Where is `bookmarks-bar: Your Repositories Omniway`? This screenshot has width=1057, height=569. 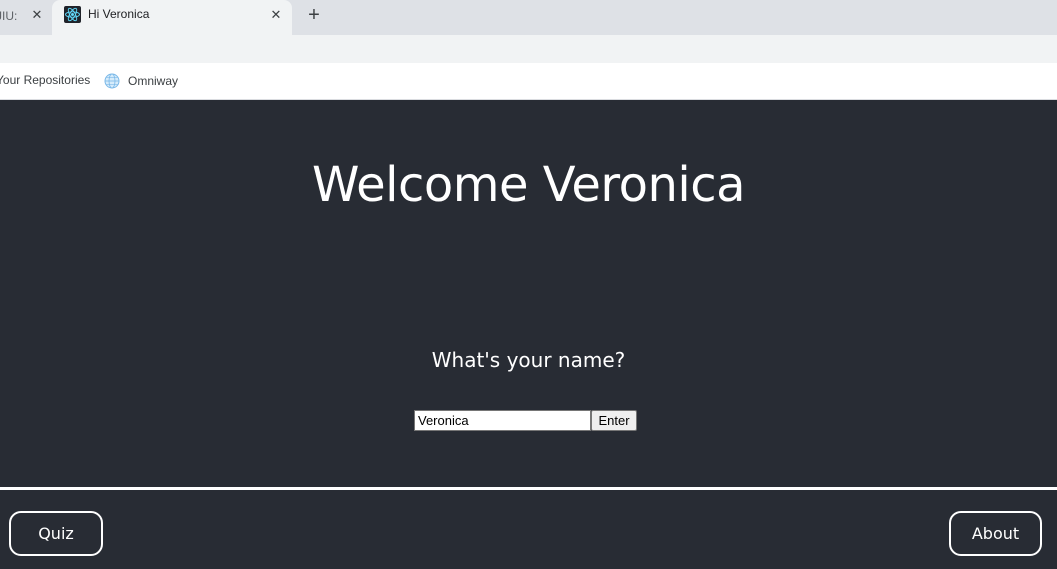
bookmarks-bar: Your Repositories Omniway is located at coordinates (528, 81).